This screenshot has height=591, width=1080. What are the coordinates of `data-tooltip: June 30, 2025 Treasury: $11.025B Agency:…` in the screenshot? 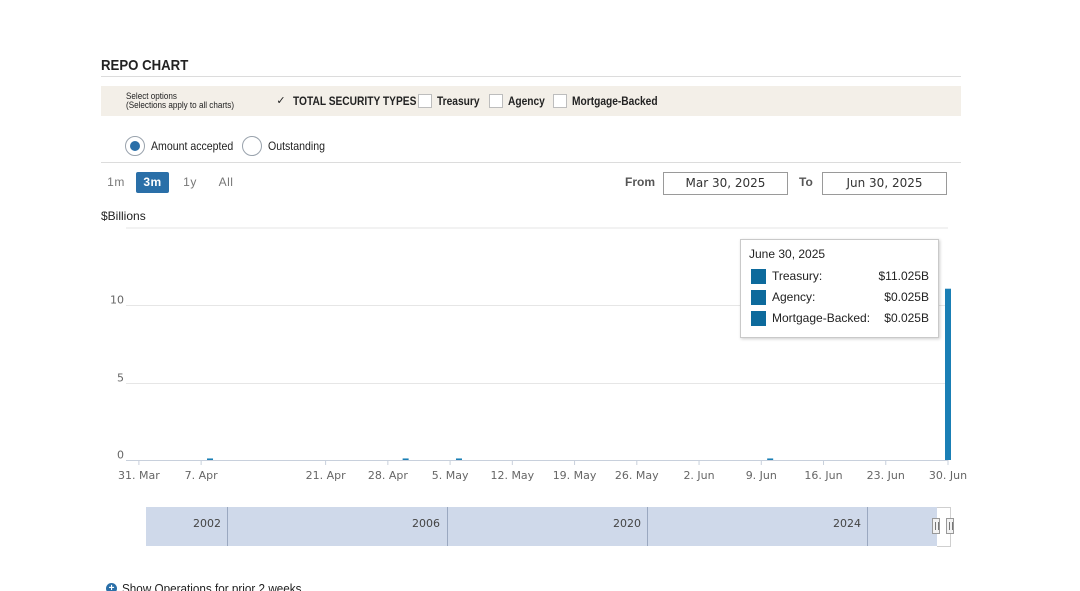 It's located at (839, 288).